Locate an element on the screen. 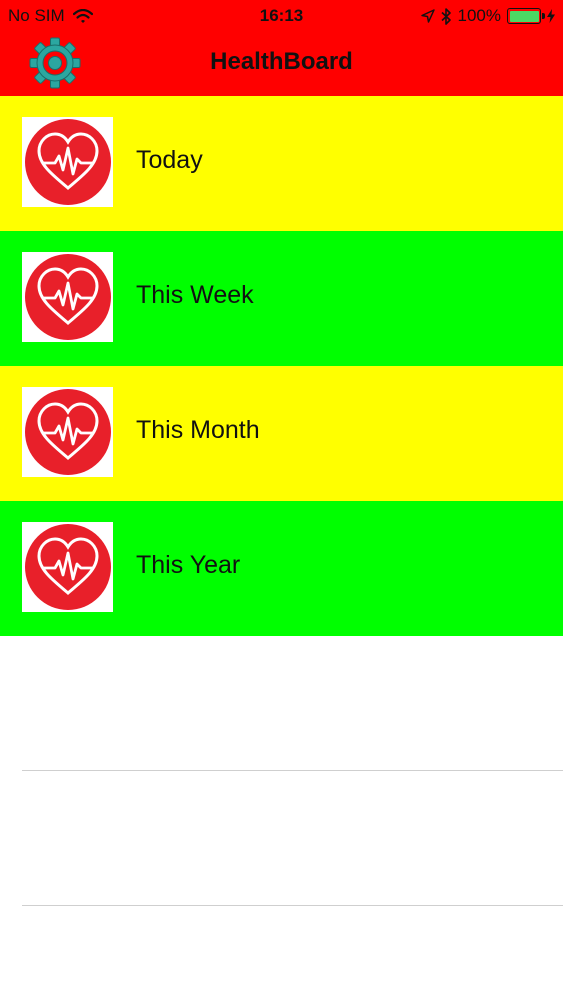  battery-fill is located at coordinates (524, 16).